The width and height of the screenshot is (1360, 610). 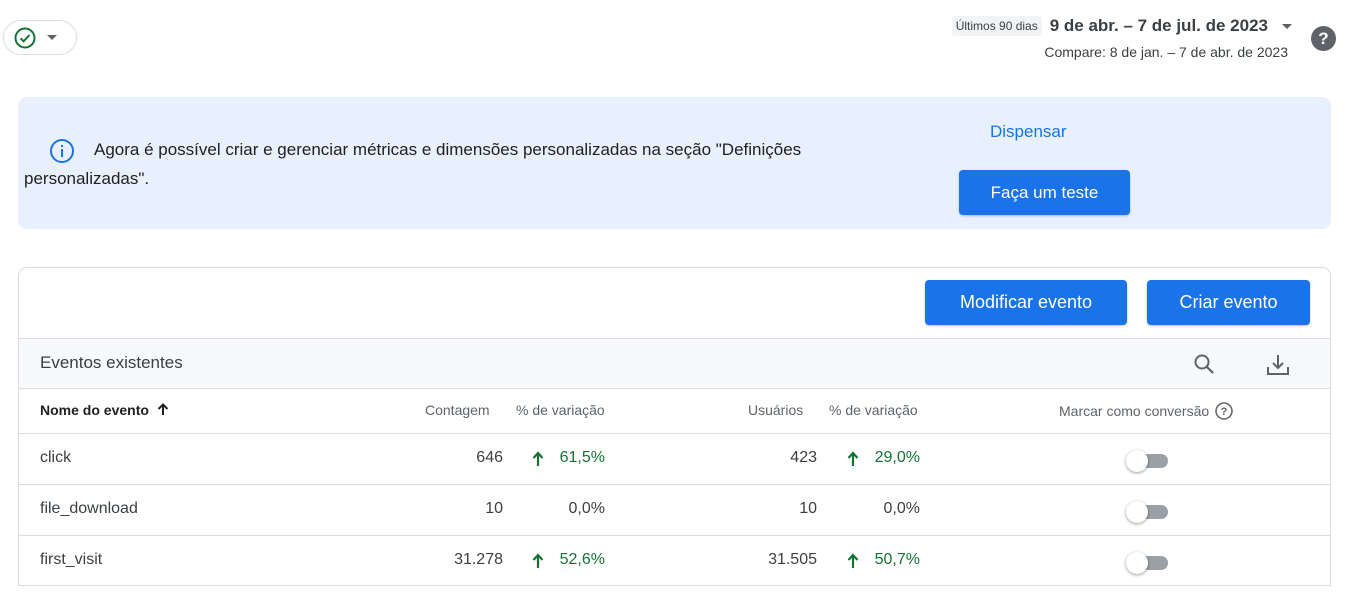 What do you see at coordinates (1134, 411) in the screenshot?
I see `column-header-conversion-label: Marcar como conversão` at bounding box center [1134, 411].